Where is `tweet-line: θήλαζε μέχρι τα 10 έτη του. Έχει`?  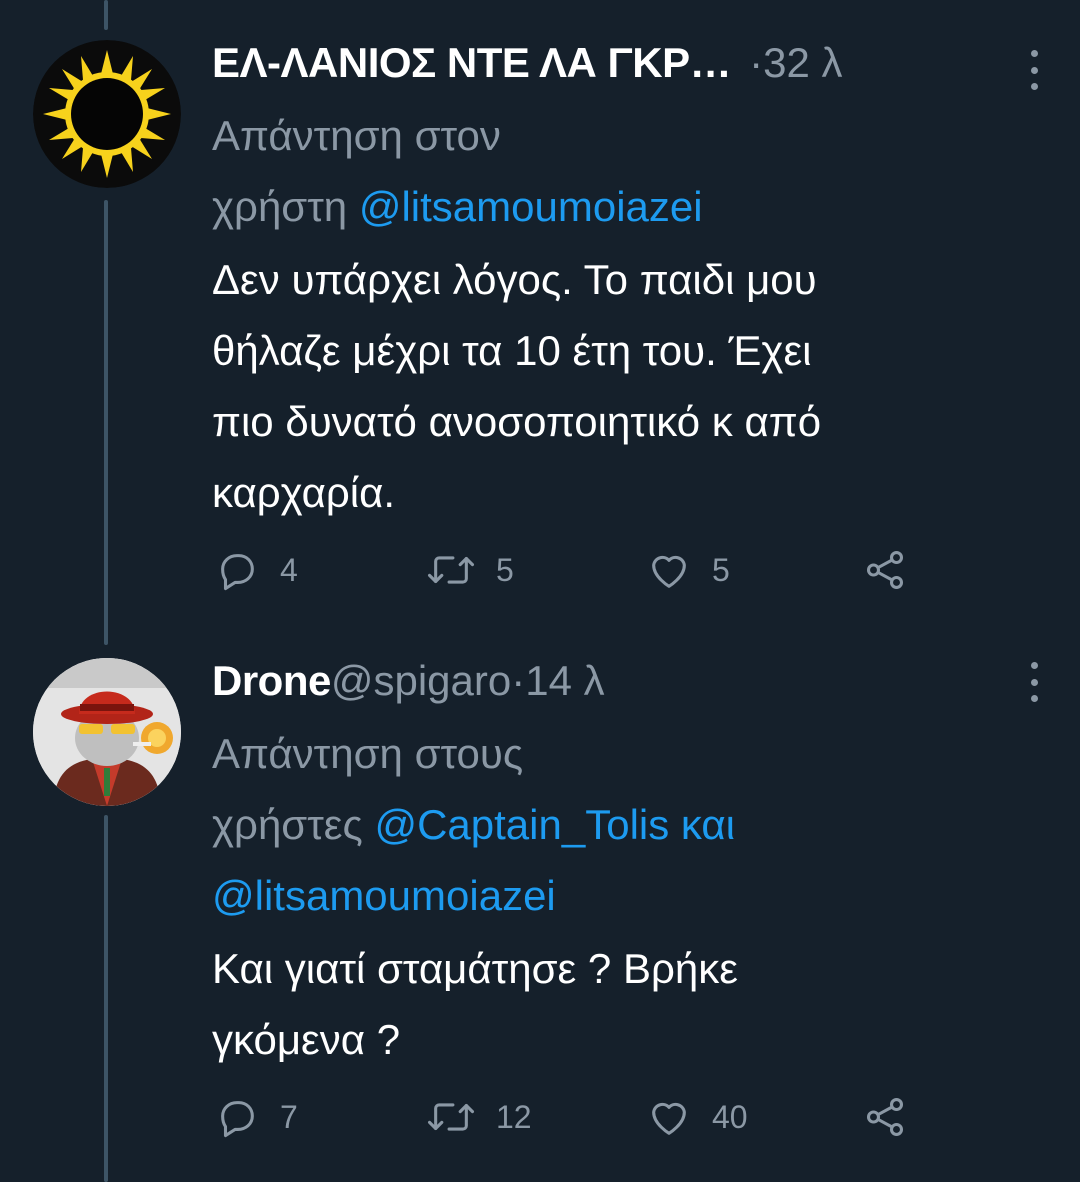 tweet-line: θήλαζε μέχρι τα 10 έτη του. Έχει is located at coordinates (512, 350).